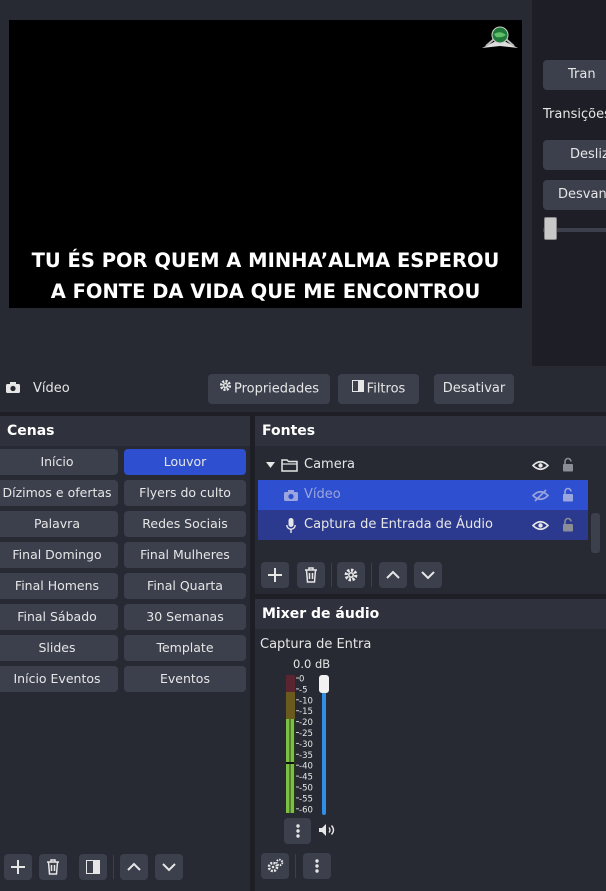  What do you see at coordinates (327, 830) in the screenshot?
I see `speaker-icon` at bounding box center [327, 830].